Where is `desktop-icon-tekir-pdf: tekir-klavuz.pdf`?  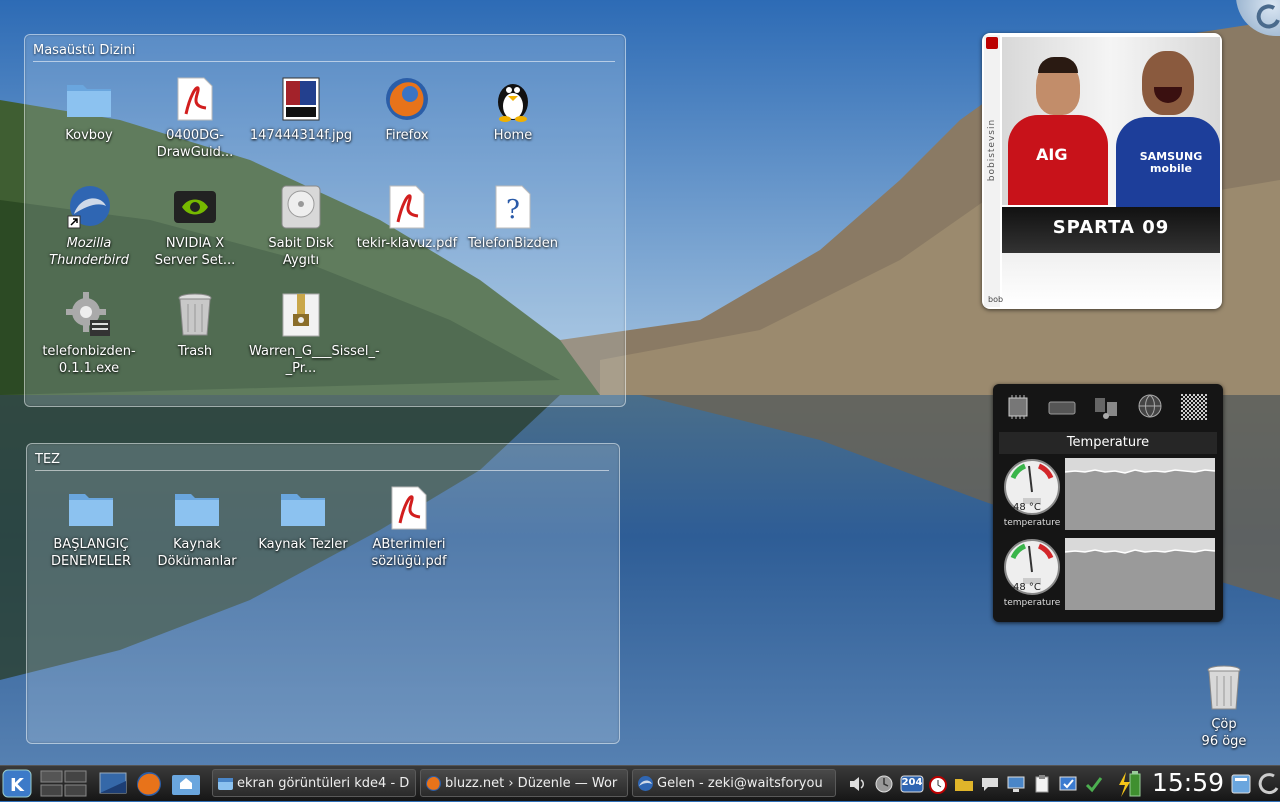
desktop-icon-tekir-pdf: tekir-klavuz.pdf is located at coordinates (407, 217).